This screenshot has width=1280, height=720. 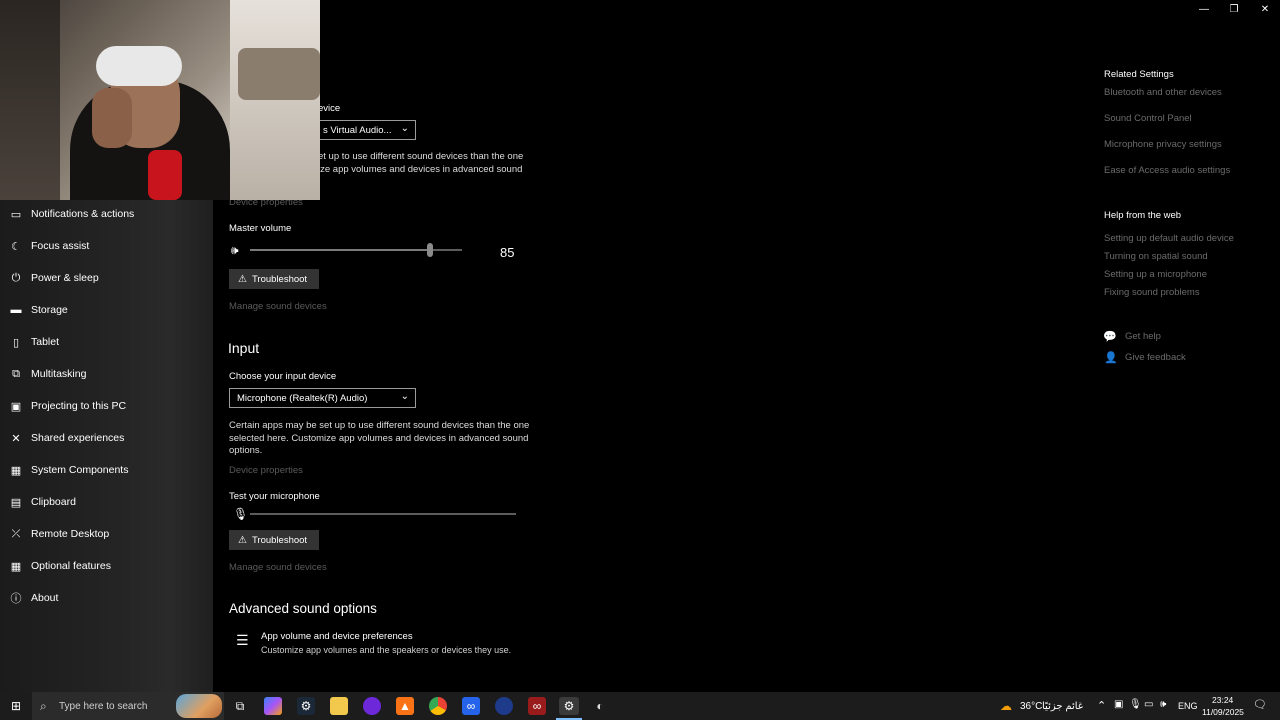 I want to click on sidebar-item-projecting: ▣ Projecting to this PC, so click(x=106, y=406).